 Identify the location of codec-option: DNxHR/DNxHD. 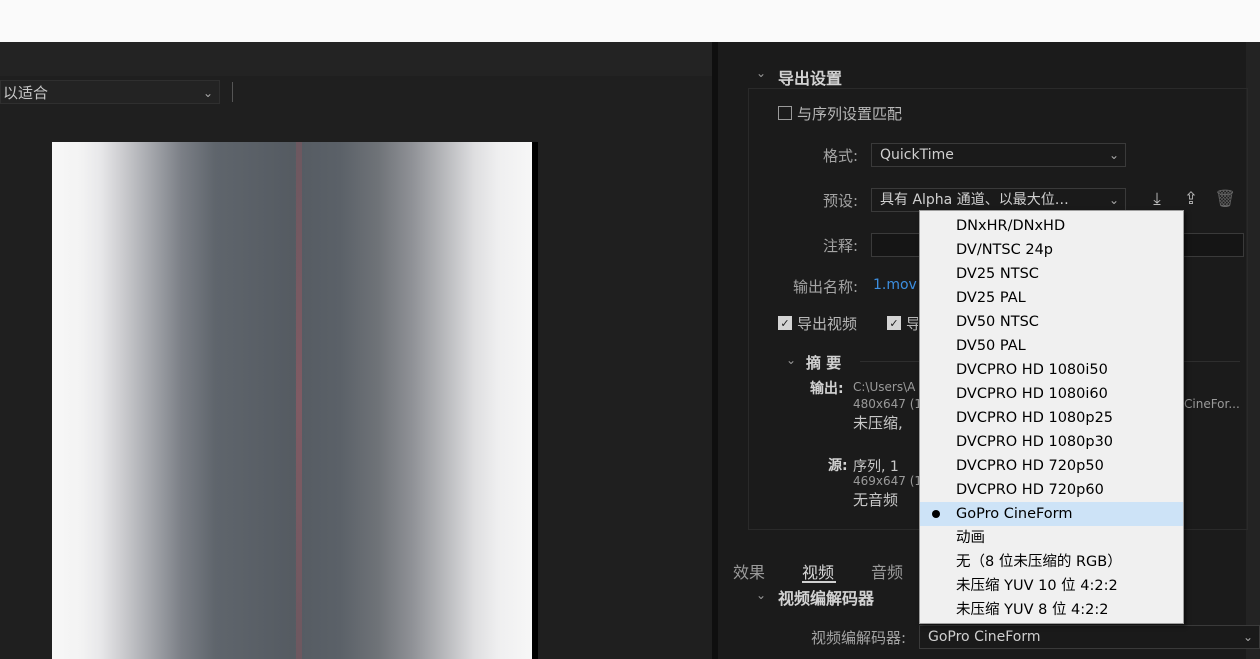
(1051, 226).